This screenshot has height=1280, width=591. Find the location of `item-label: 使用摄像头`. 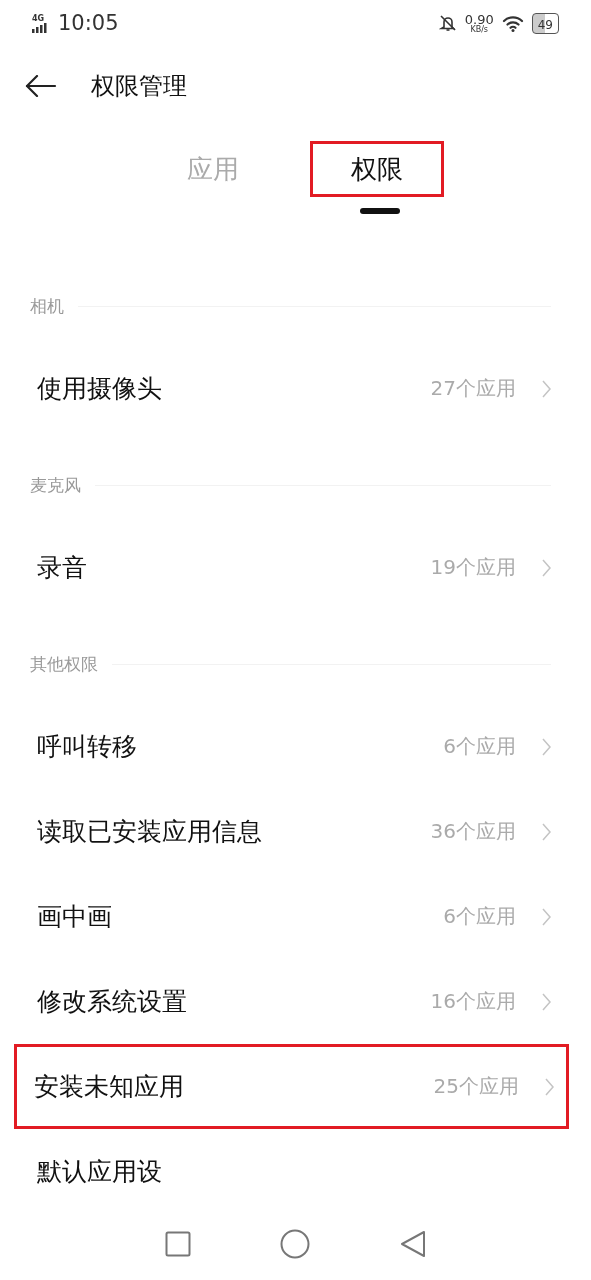

item-label: 使用摄像头 is located at coordinates (100, 389).